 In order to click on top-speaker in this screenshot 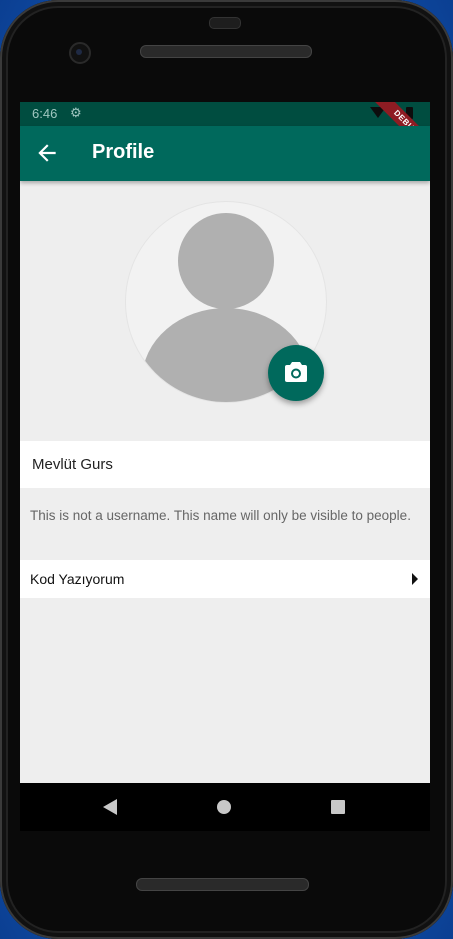, I will do `click(226, 51)`.